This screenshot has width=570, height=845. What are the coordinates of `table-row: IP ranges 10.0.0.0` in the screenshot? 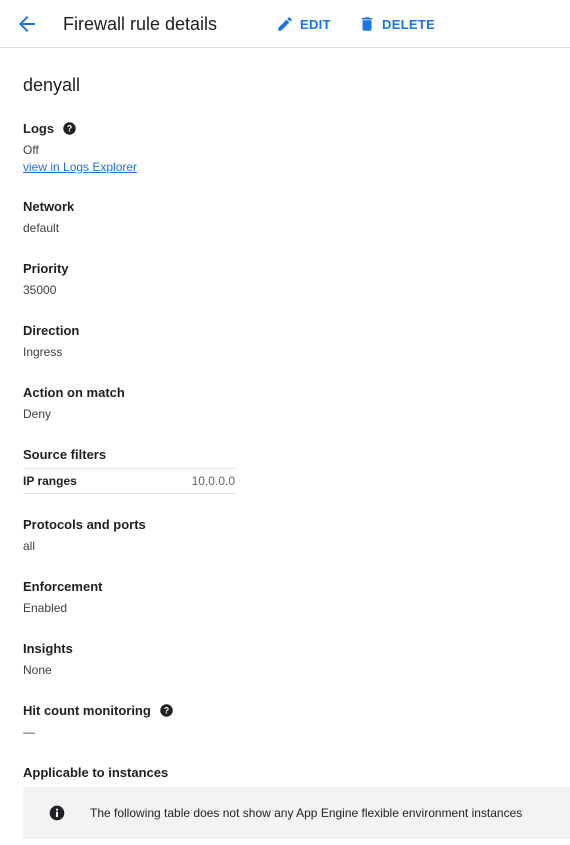 It's located at (129, 481).